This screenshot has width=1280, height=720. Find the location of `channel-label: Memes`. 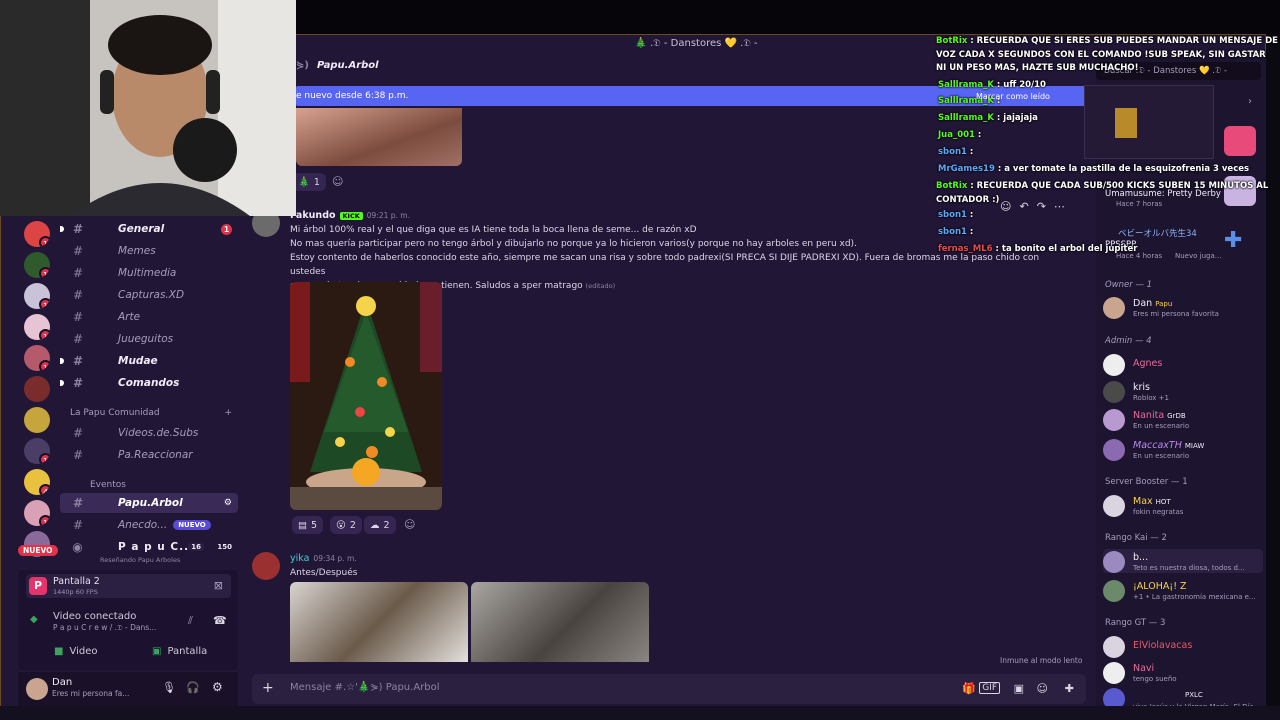

channel-label: Memes is located at coordinates (137, 251).